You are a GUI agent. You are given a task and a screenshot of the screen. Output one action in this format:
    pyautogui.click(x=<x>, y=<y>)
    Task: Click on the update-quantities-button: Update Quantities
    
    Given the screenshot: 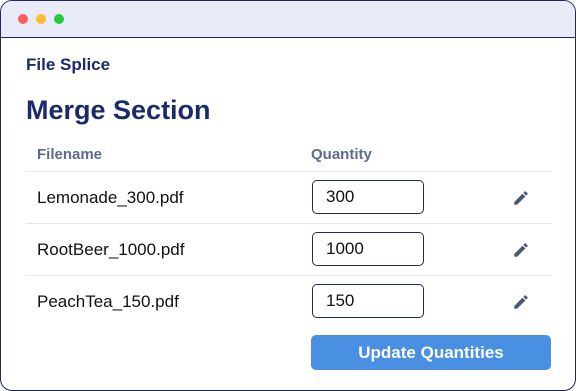 What is the action you would take?
    pyautogui.click(x=431, y=352)
    